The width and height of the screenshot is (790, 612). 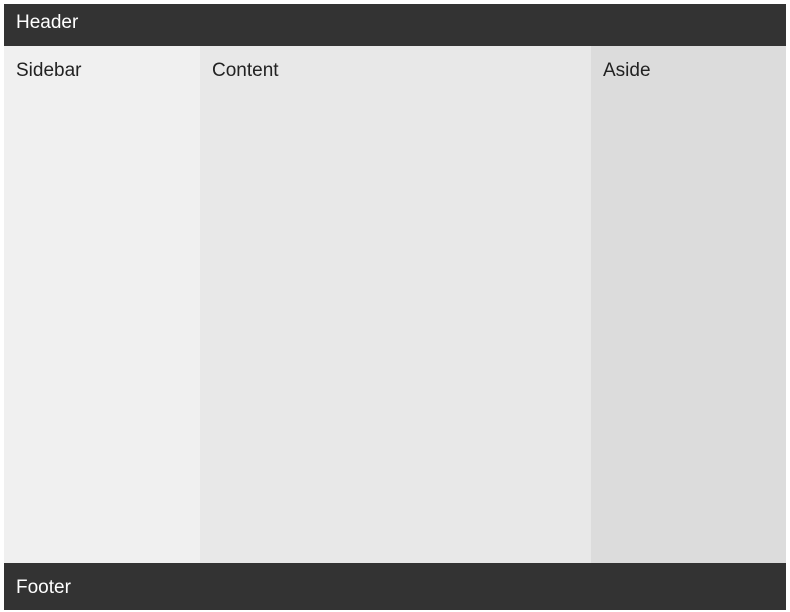 I want to click on sidebar-label: Sidebar, so click(x=49, y=70).